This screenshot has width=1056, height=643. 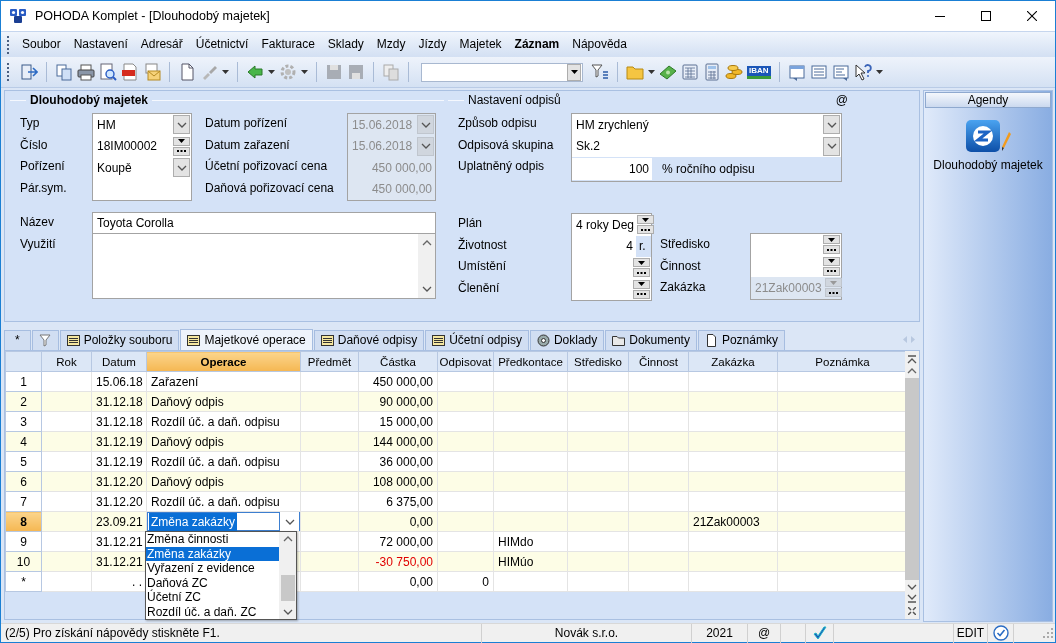 What do you see at coordinates (288, 44) in the screenshot?
I see `menu-item: Fakturace` at bounding box center [288, 44].